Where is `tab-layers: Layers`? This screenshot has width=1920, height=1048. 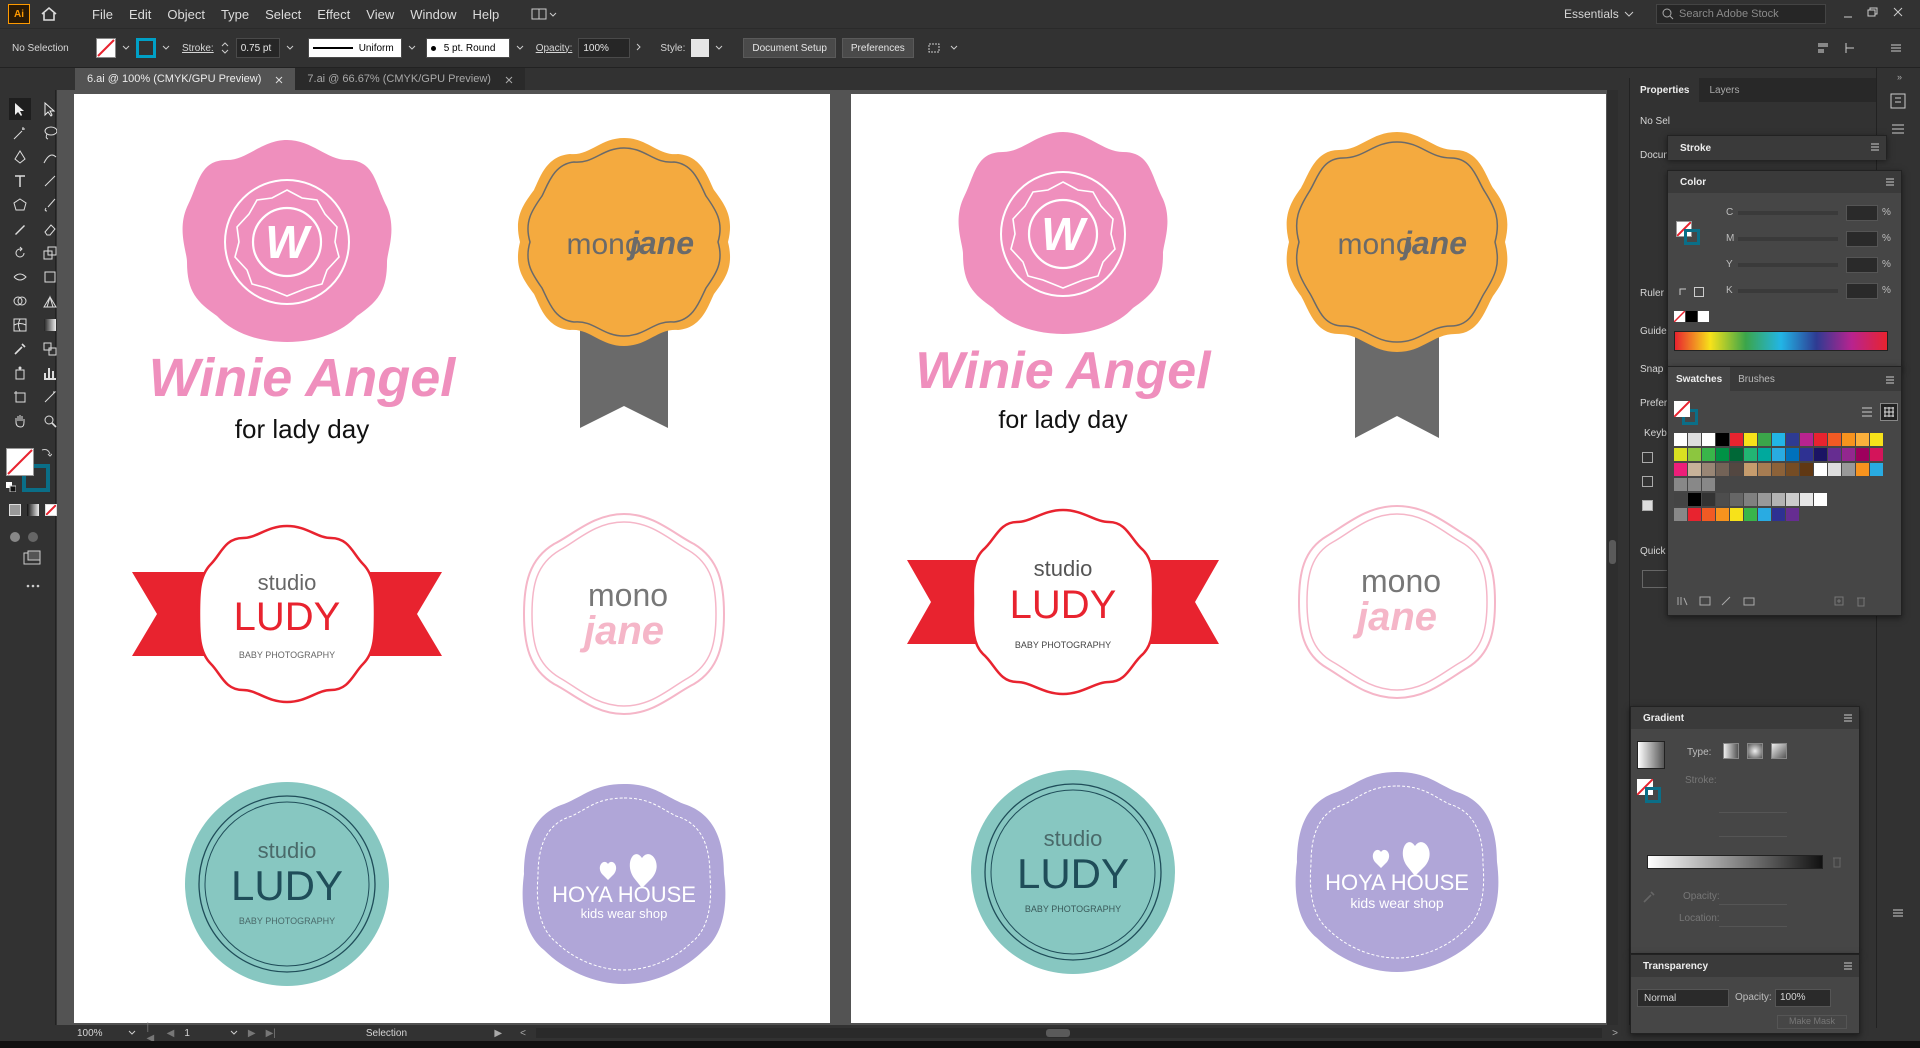 tab-layers: Layers is located at coordinates (1724, 90).